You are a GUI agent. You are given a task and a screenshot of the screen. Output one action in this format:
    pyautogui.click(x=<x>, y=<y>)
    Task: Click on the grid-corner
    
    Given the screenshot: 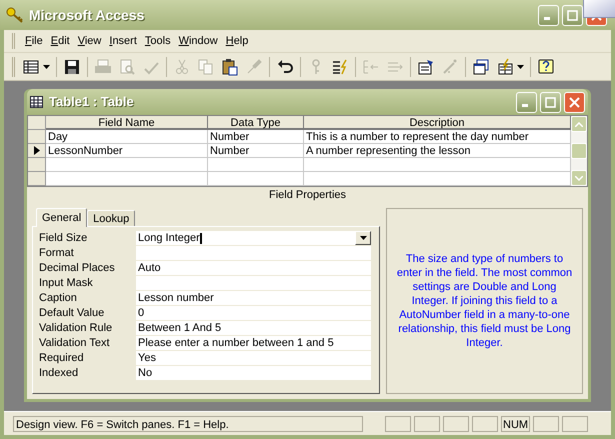 What is the action you would take?
    pyautogui.click(x=37, y=123)
    